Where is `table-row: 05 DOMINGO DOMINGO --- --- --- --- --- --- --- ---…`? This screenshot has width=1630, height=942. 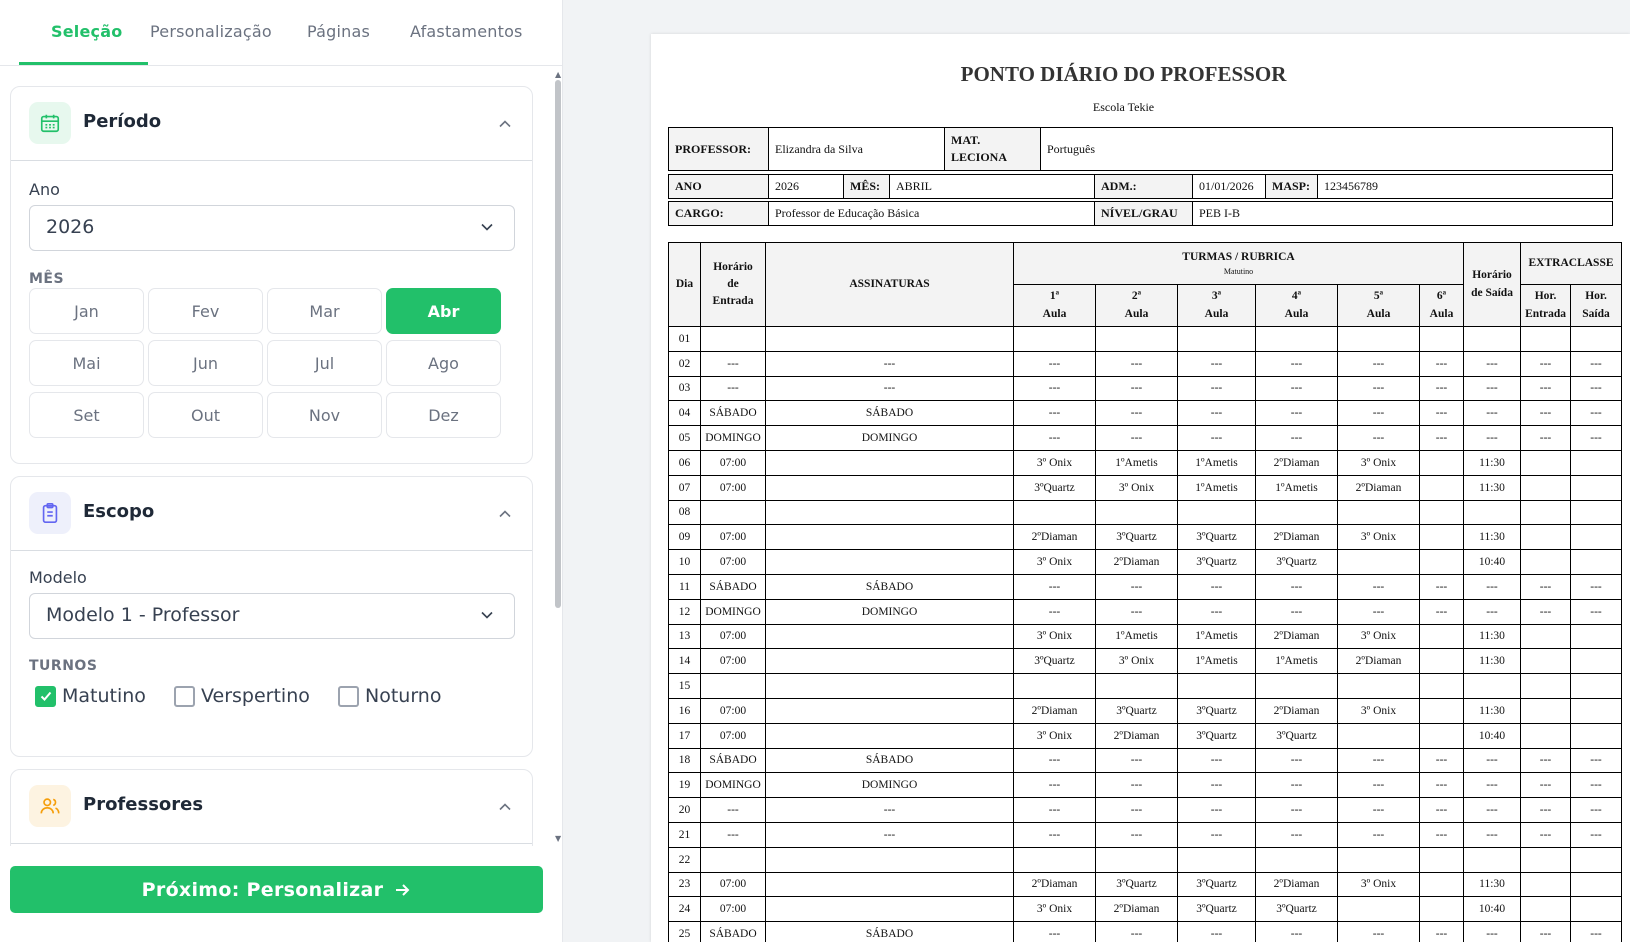
table-row: 05 DOMINGO DOMINGO --- --- --- --- --- --- --- ---… is located at coordinates (1145, 438).